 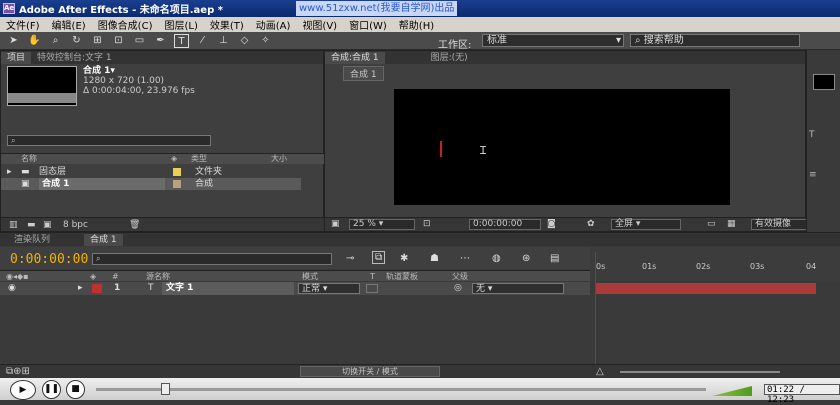 What do you see at coordinates (731, 224) in the screenshot?
I see `transparency-grid-icon: ▦` at bounding box center [731, 224].